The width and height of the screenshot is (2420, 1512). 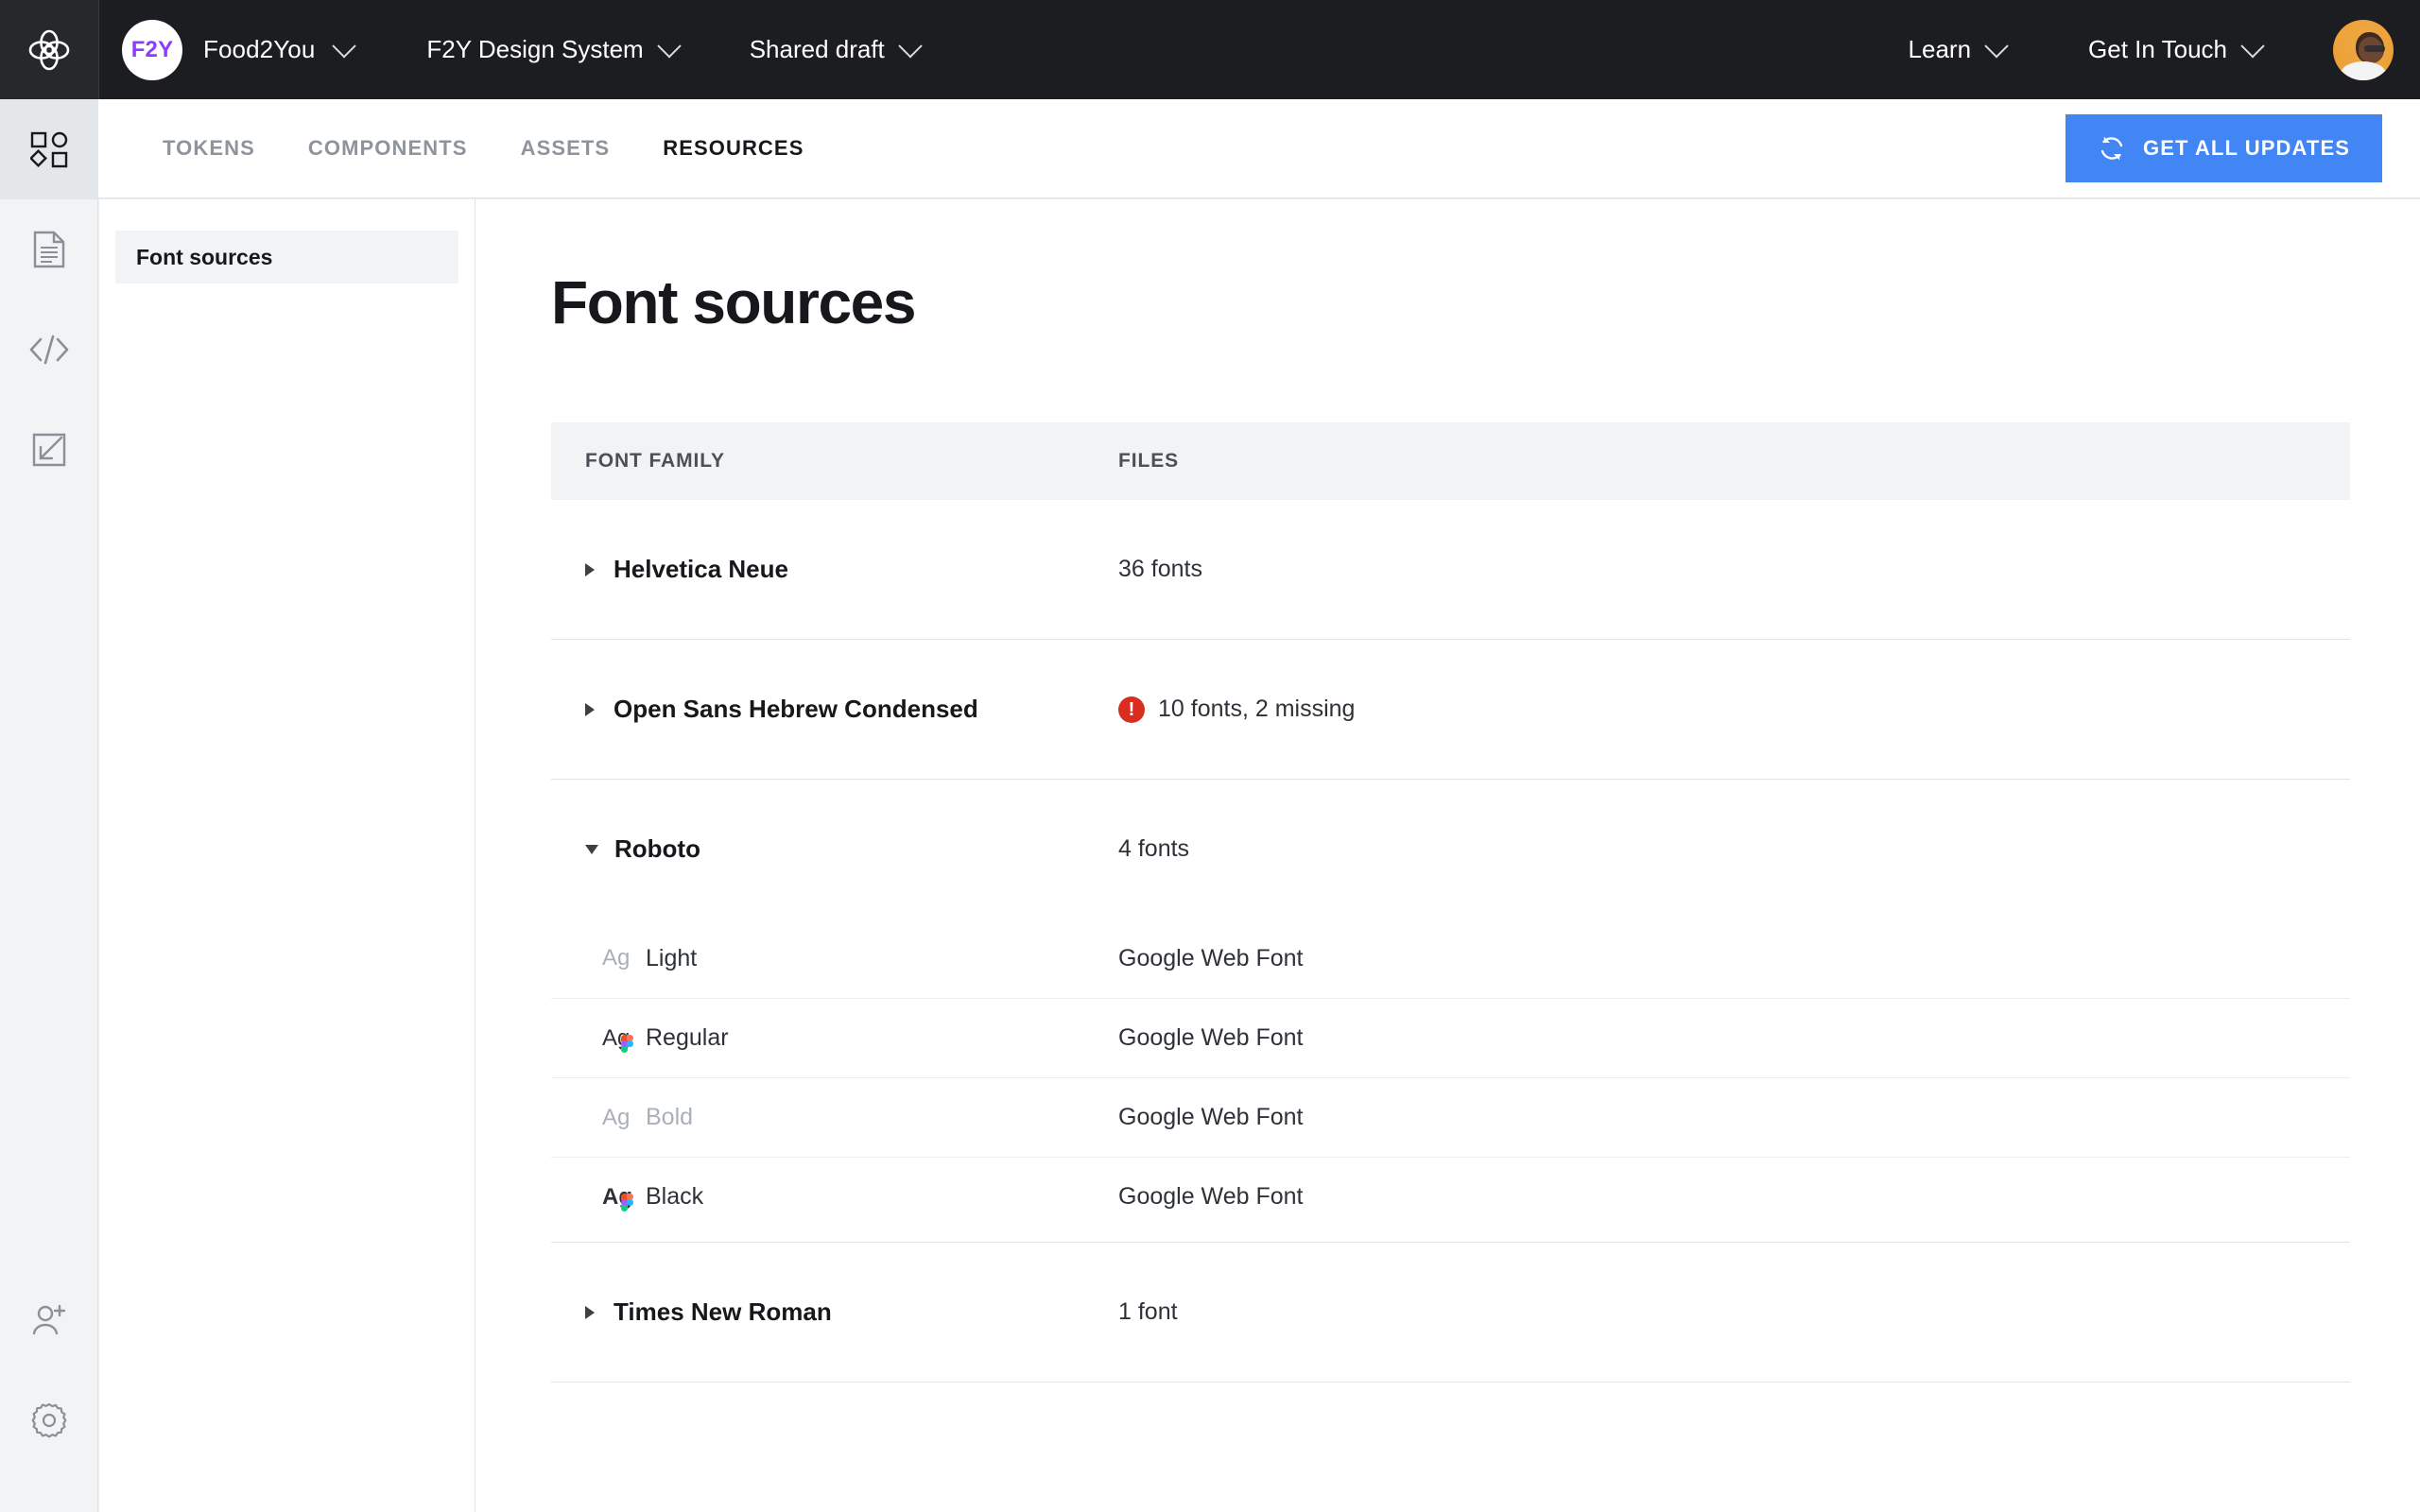 What do you see at coordinates (287, 855) in the screenshot?
I see `resources-nav-panel: Font sources` at bounding box center [287, 855].